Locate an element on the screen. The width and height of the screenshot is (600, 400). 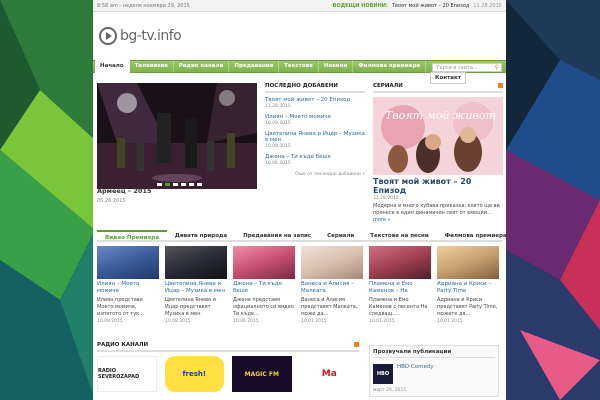
list-item: Твоят мой живот – 20 Епизод 11.28.2015 is located at coordinates (315, 103).